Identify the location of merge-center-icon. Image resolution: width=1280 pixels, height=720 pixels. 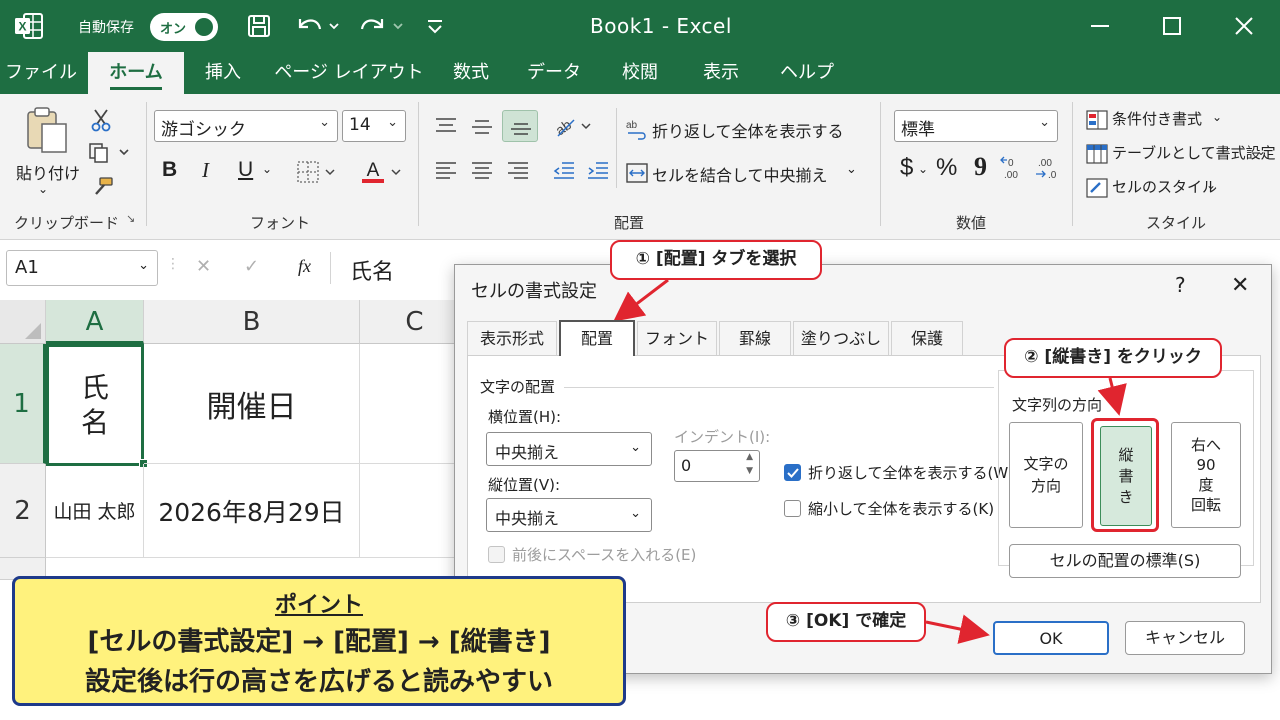
(637, 173).